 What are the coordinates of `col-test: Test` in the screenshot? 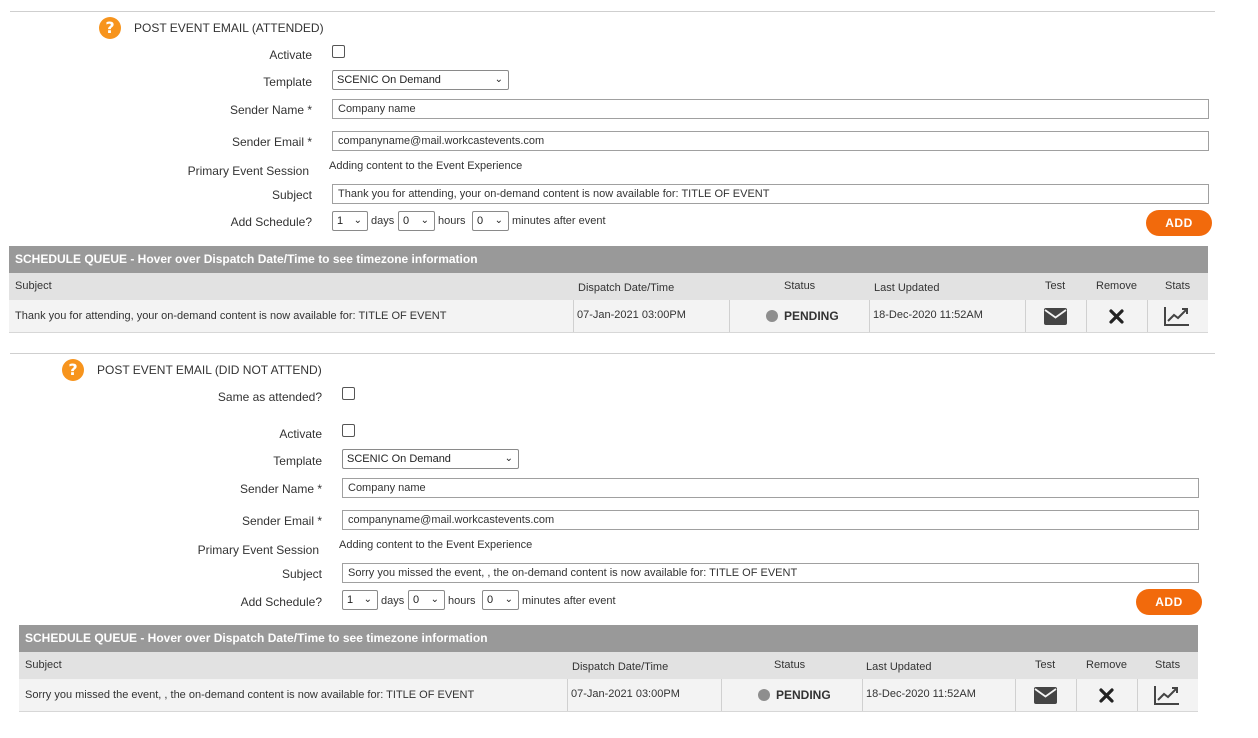 It's located at (1055, 286).